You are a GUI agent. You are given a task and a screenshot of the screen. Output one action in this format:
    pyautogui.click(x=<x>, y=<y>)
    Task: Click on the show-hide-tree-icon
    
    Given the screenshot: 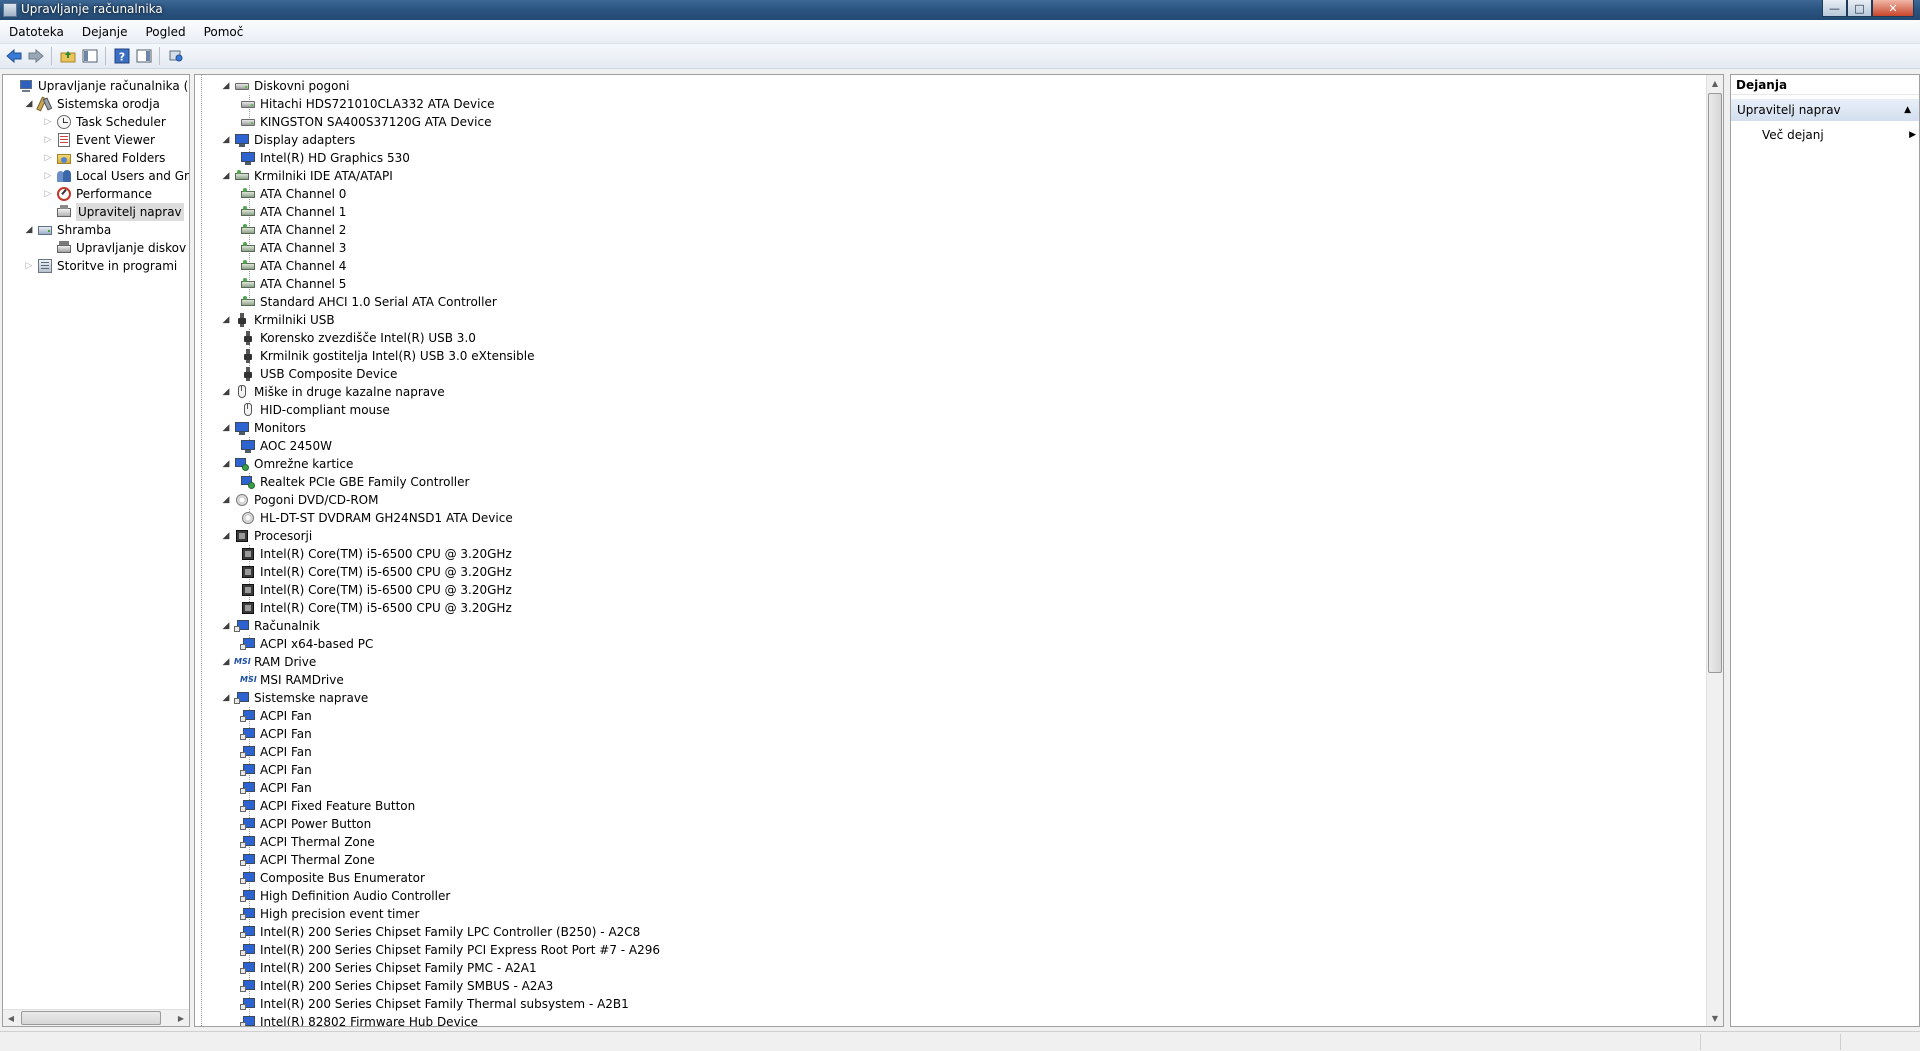 What is the action you would take?
    pyautogui.click(x=89, y=56)
    